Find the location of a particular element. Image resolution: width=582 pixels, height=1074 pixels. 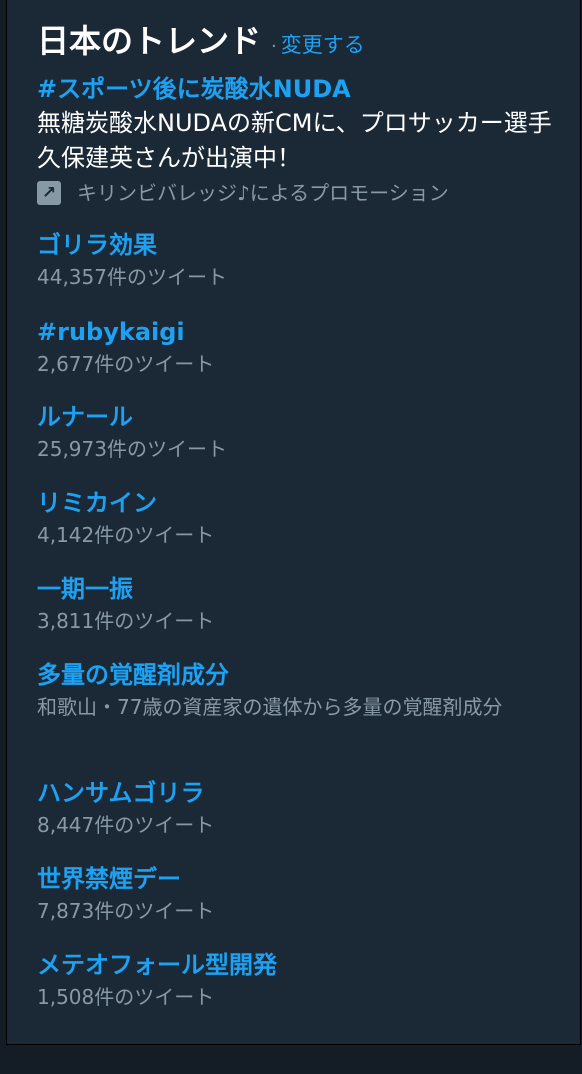

trends-title: 日本のトレンド is located at coordinates (149, 41).